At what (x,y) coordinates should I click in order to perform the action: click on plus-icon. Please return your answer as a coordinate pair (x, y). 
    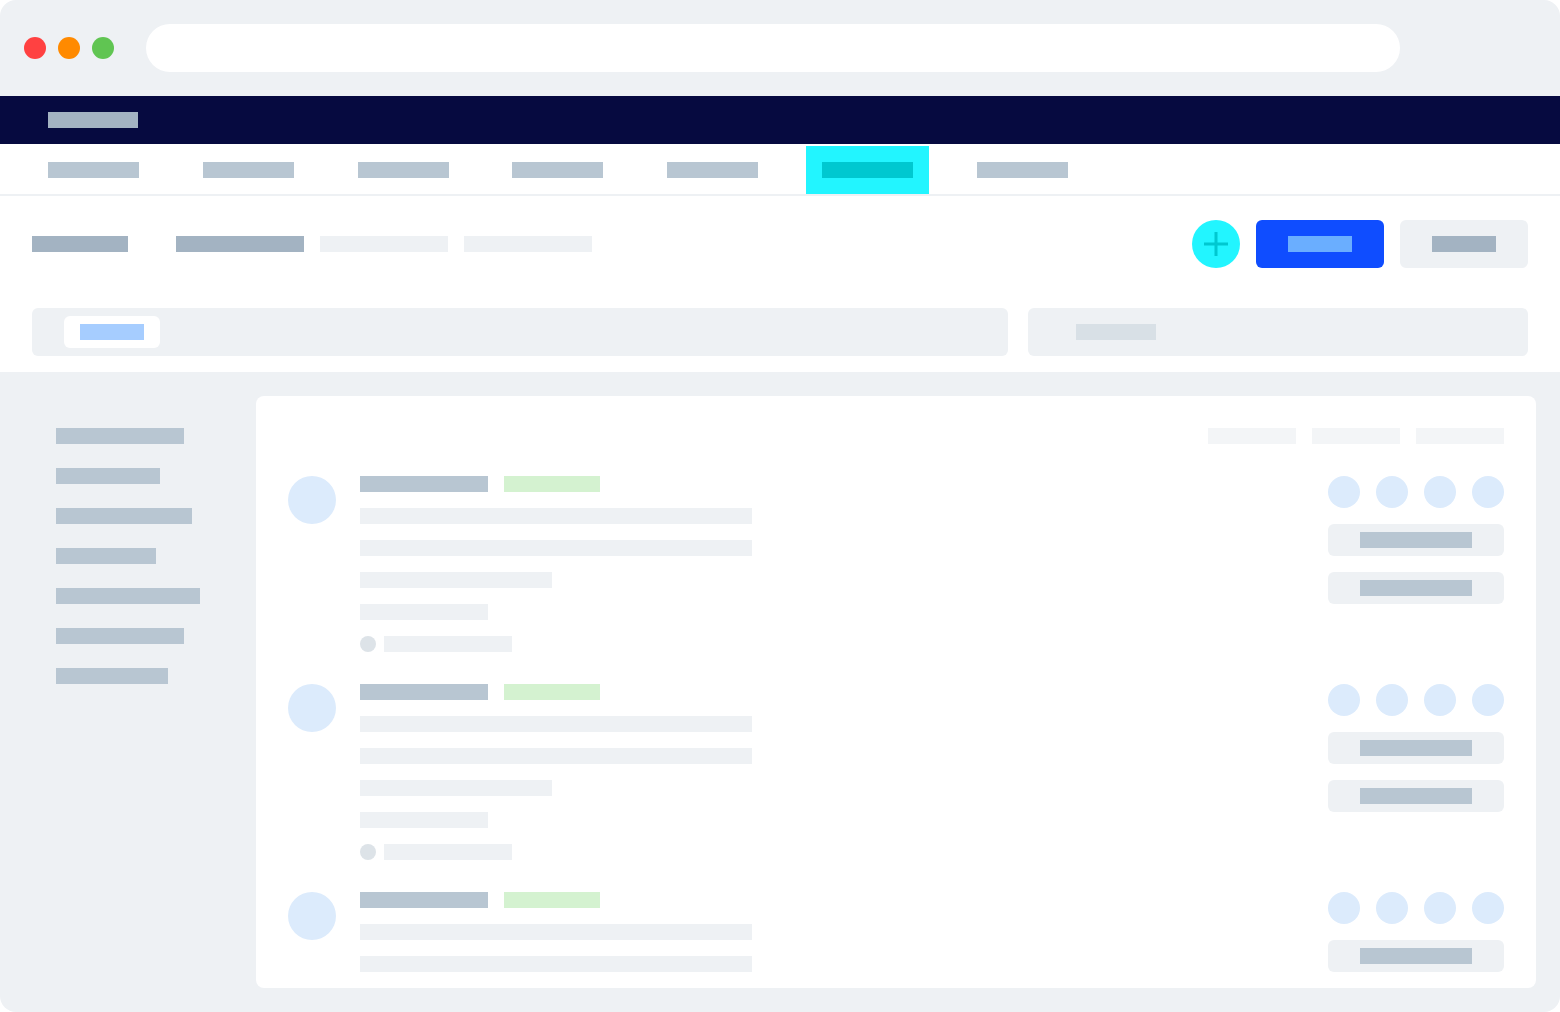
    Looking at the image, I should click on (1216, 244).